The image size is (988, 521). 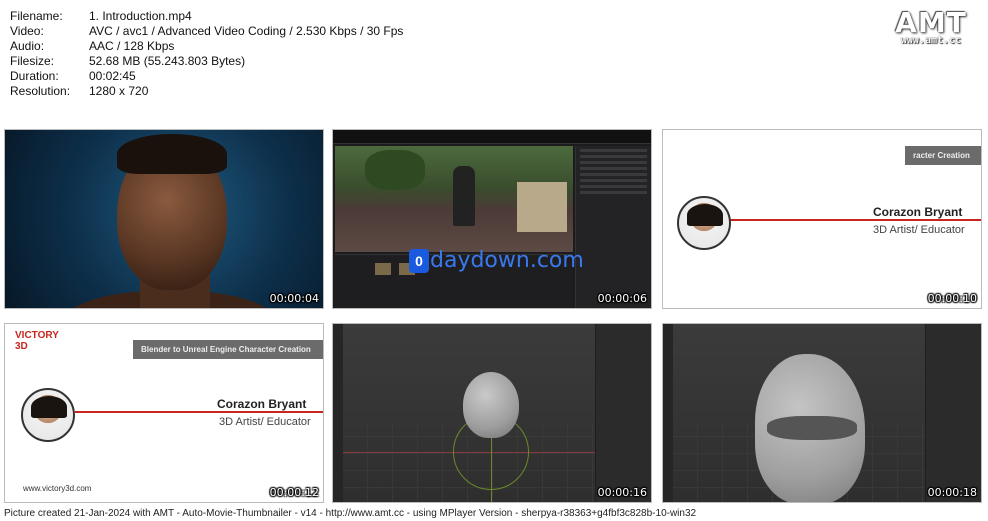 What do you see at coordinates (613, 227) in the screenshot?
I see `outliner-panel` at bounding box center [613, 227].